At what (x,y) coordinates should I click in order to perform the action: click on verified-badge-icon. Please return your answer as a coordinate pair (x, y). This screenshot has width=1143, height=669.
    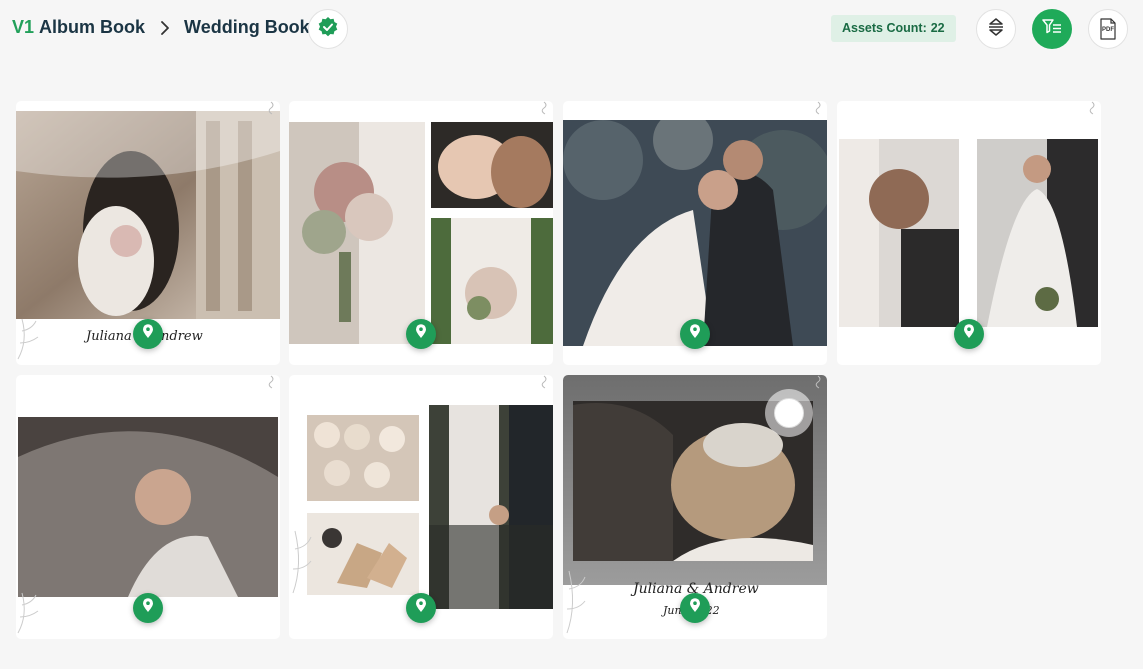
    Looking at the image, I should click on (328, 29).